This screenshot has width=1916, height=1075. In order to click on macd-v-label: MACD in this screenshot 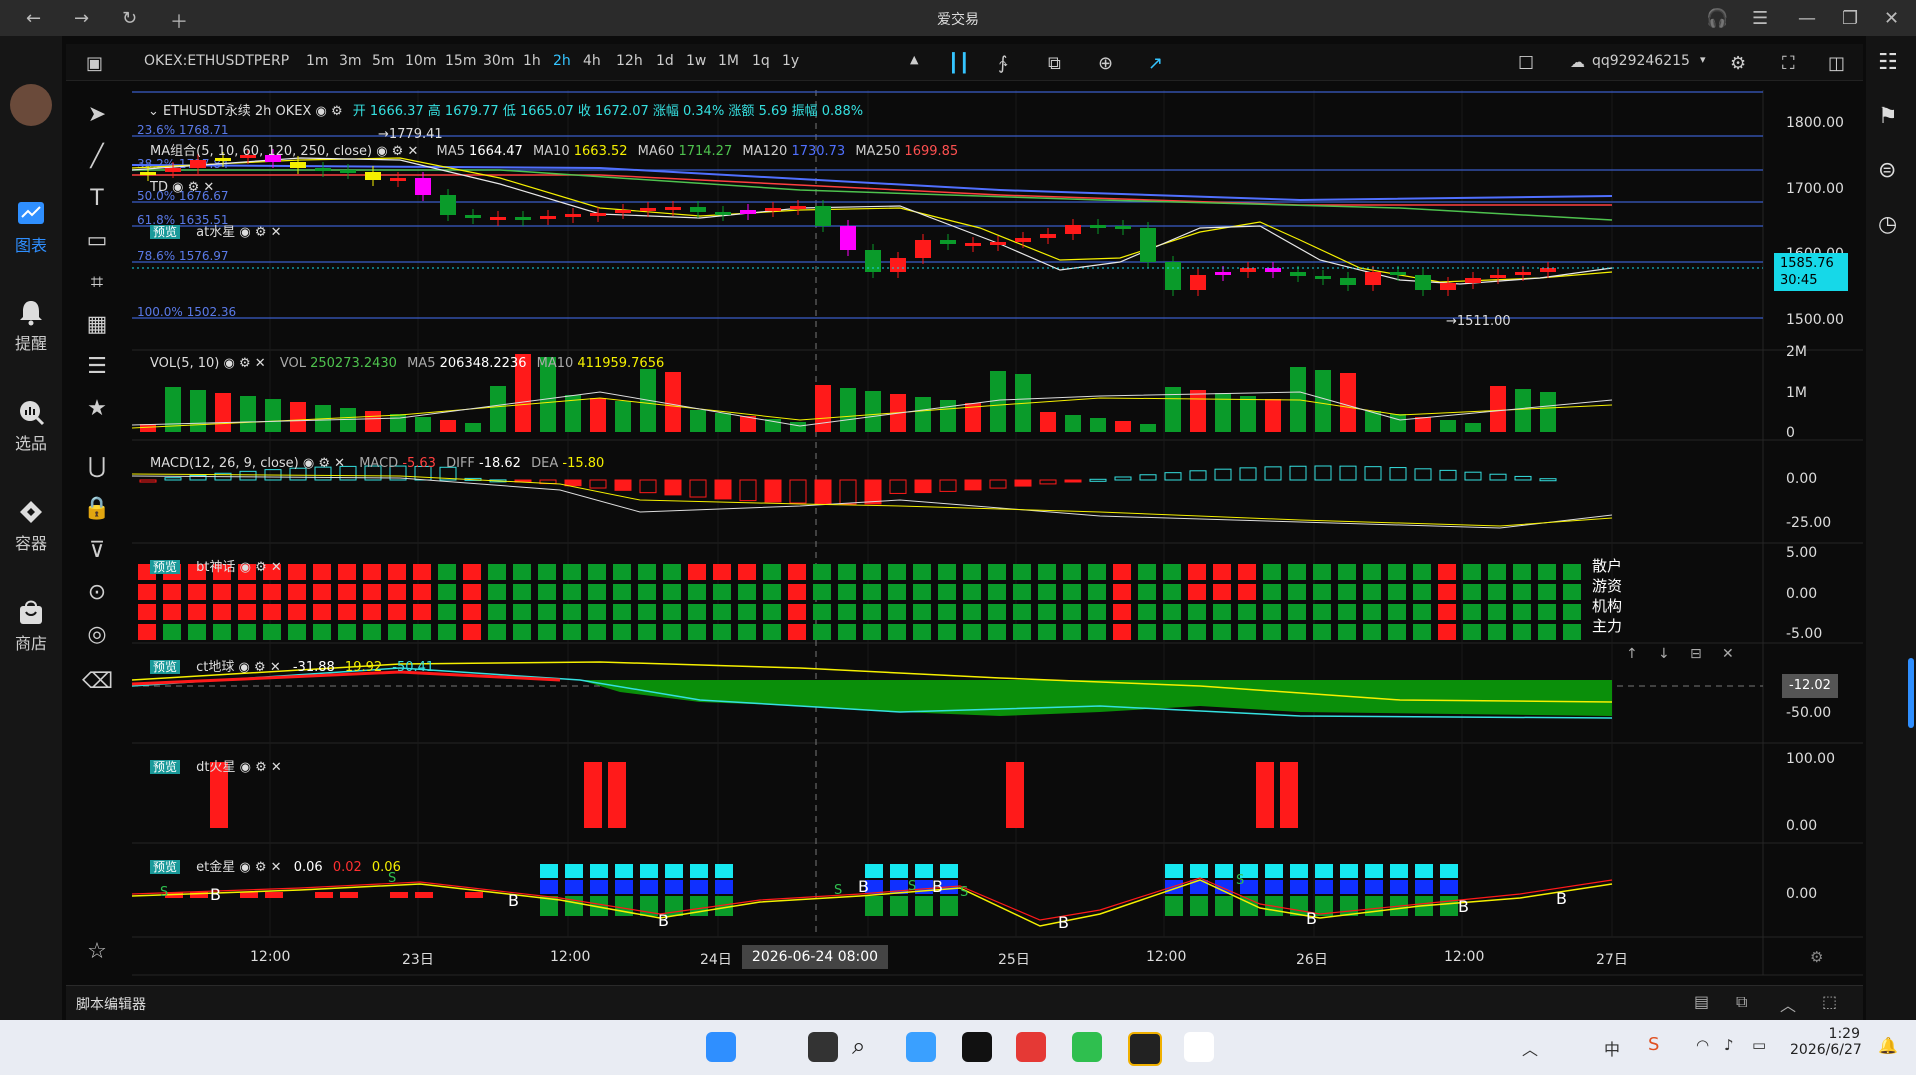, I will do `click(379, 463)`.